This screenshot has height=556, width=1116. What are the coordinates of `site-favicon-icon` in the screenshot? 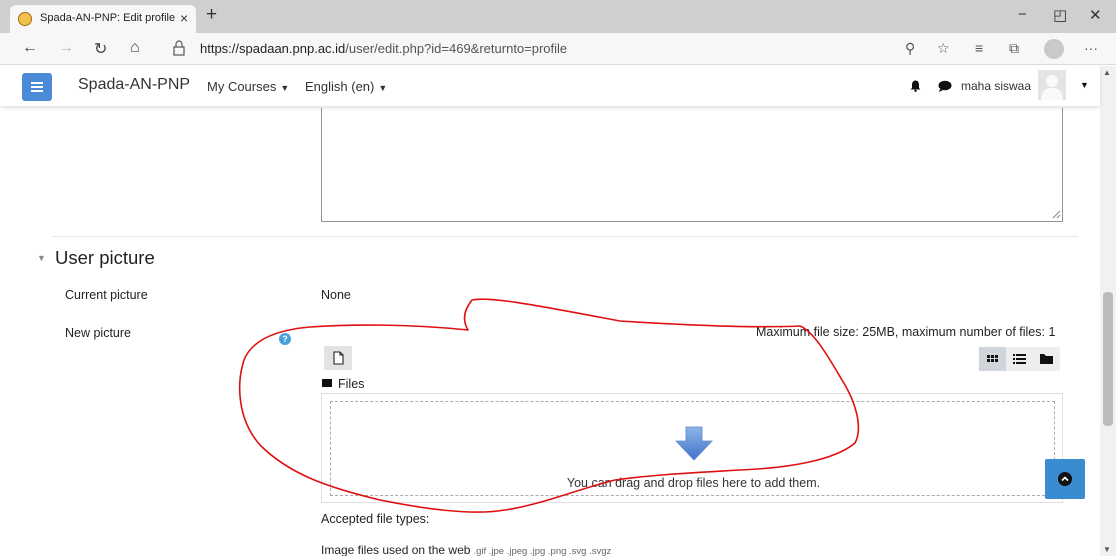 It's located at (25, 19).